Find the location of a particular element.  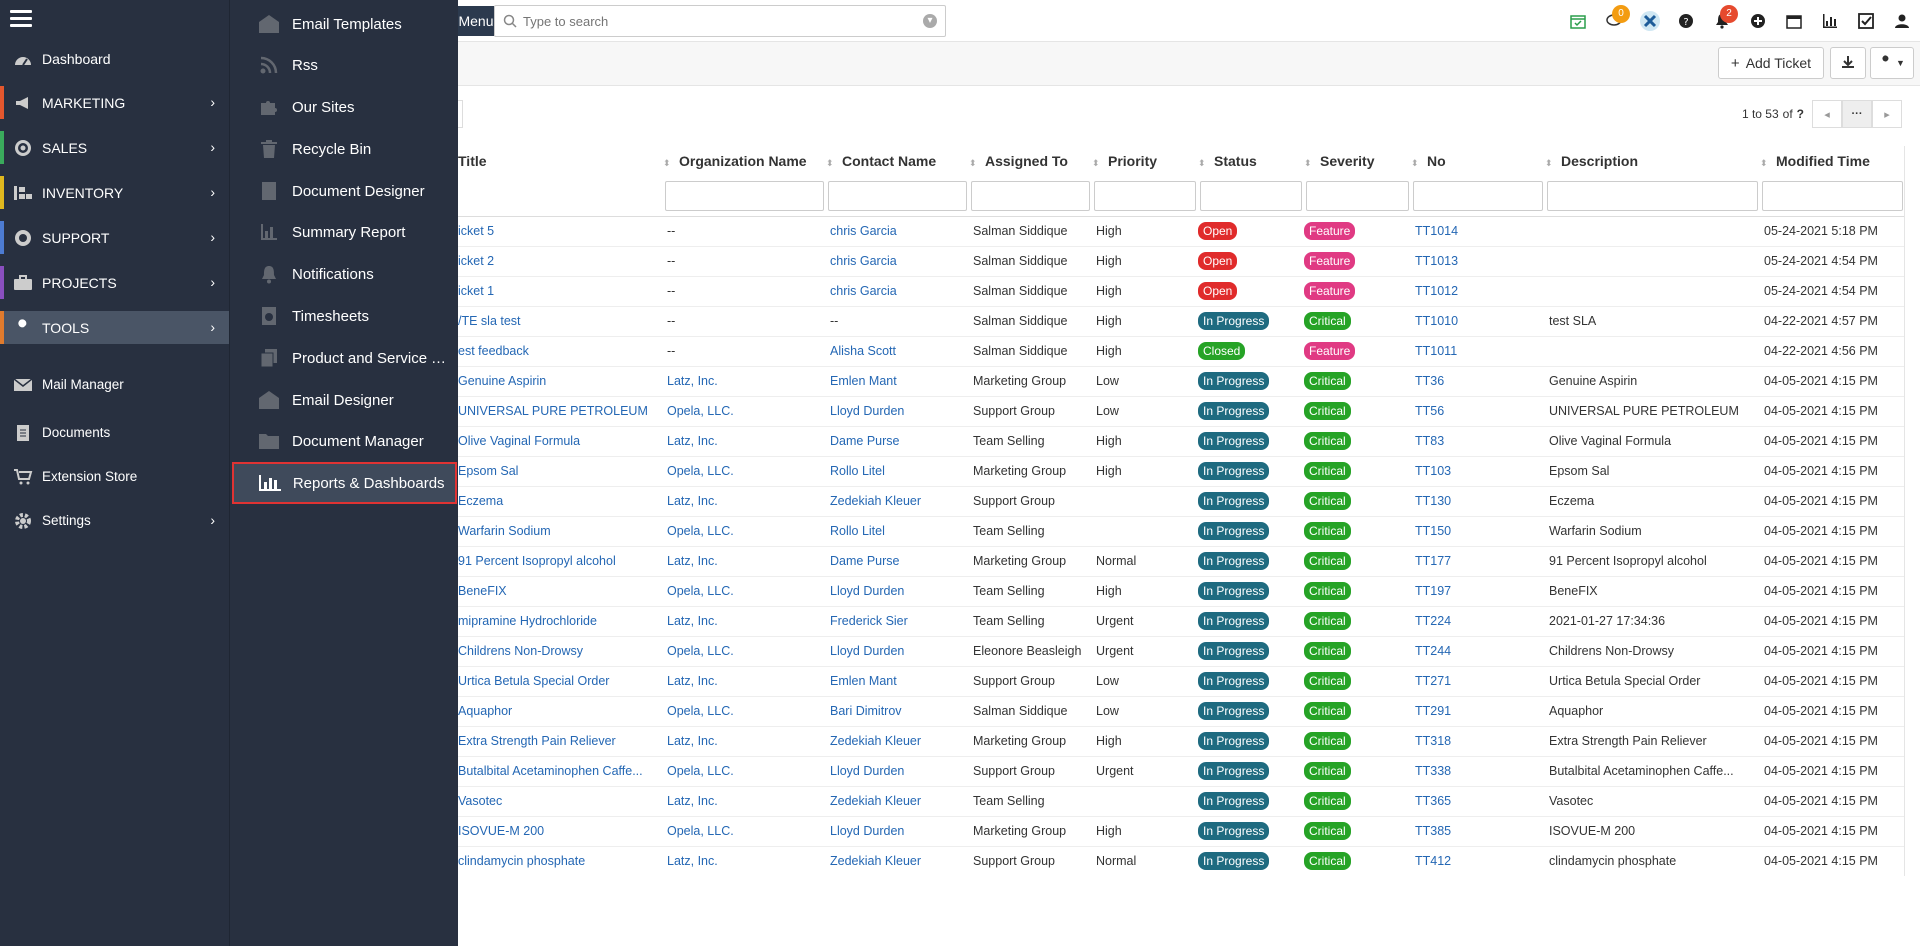

sidebar-item-projects: PROJECTS › is located at coordinates (114, 282).